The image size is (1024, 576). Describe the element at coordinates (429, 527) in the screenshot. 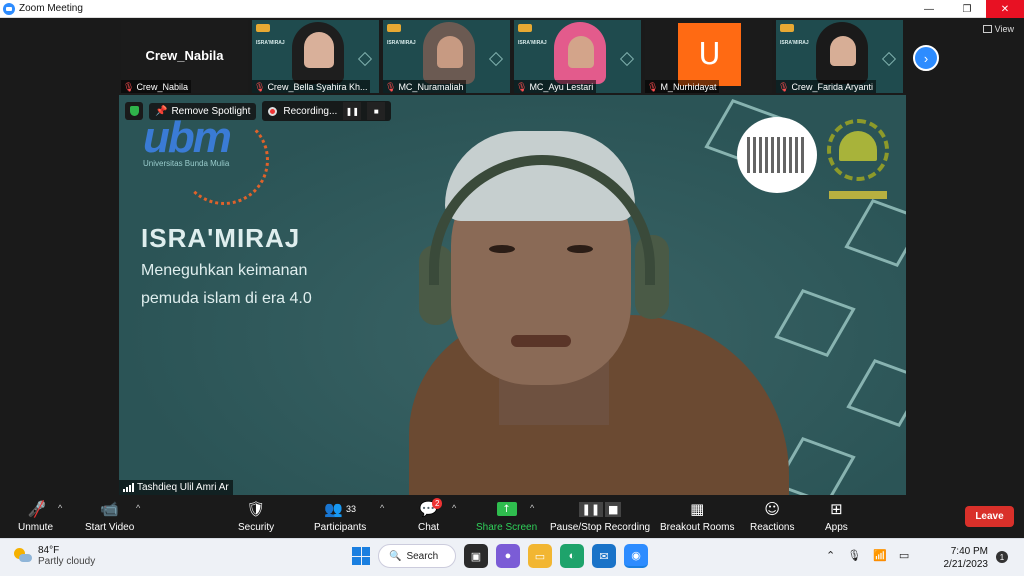

I see `chat-label: Chat` at that location.